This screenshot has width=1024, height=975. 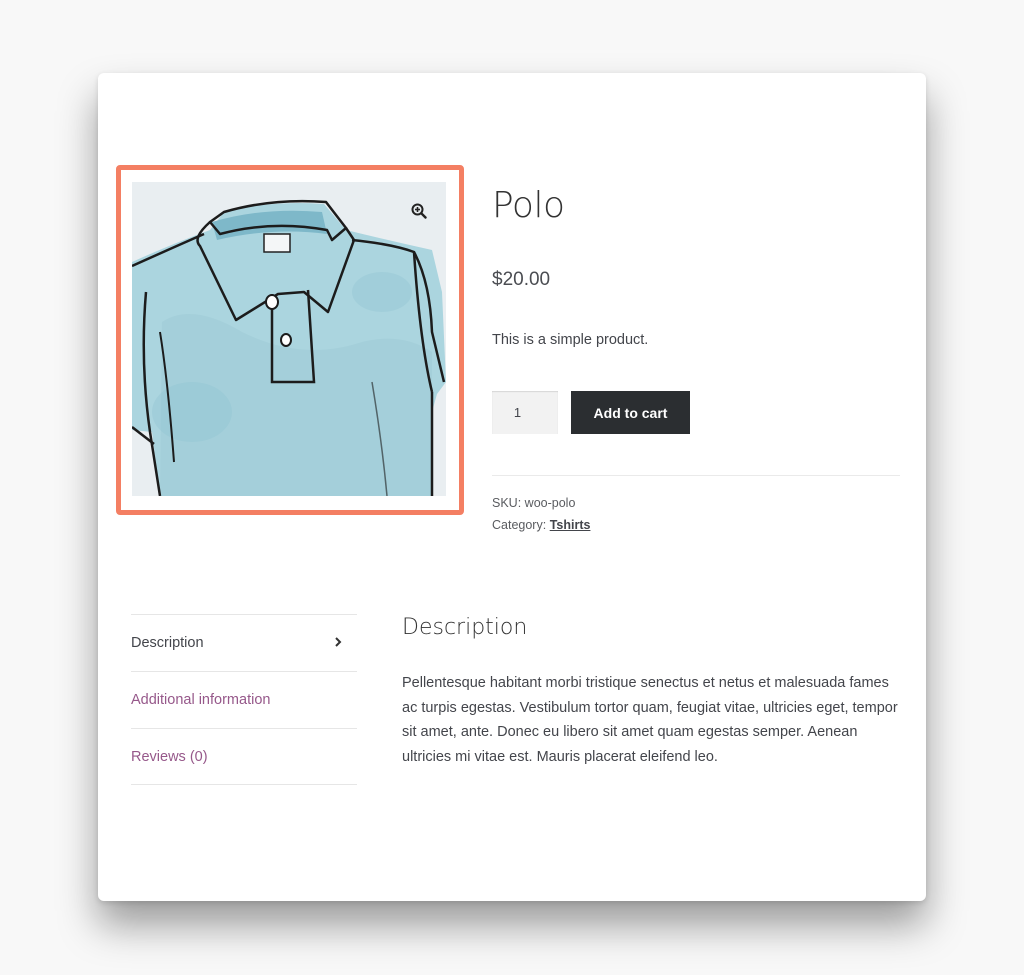 I want to click on zoom-in-icon, so click(x=419, y=211).